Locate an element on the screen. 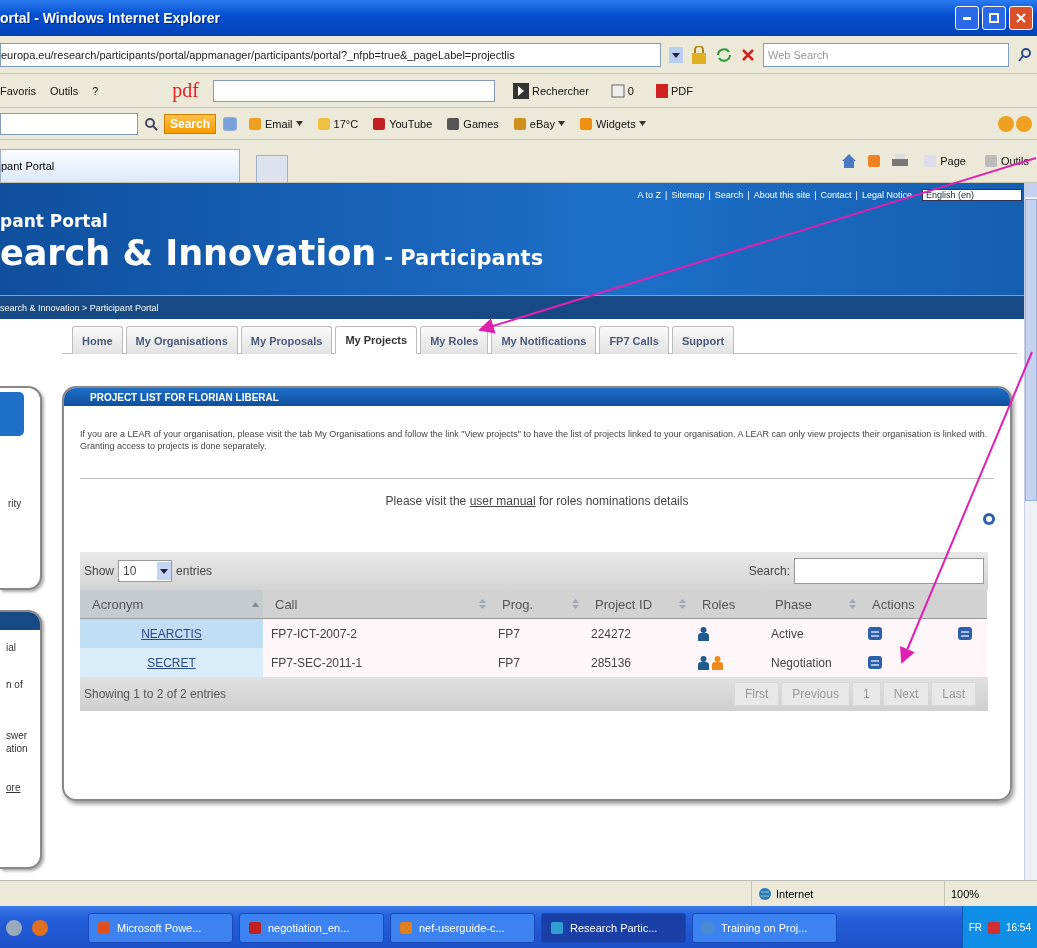 The height and width of the screenshot is (948, 1037). column-header: Project ID is located at coordinates (636, 604).